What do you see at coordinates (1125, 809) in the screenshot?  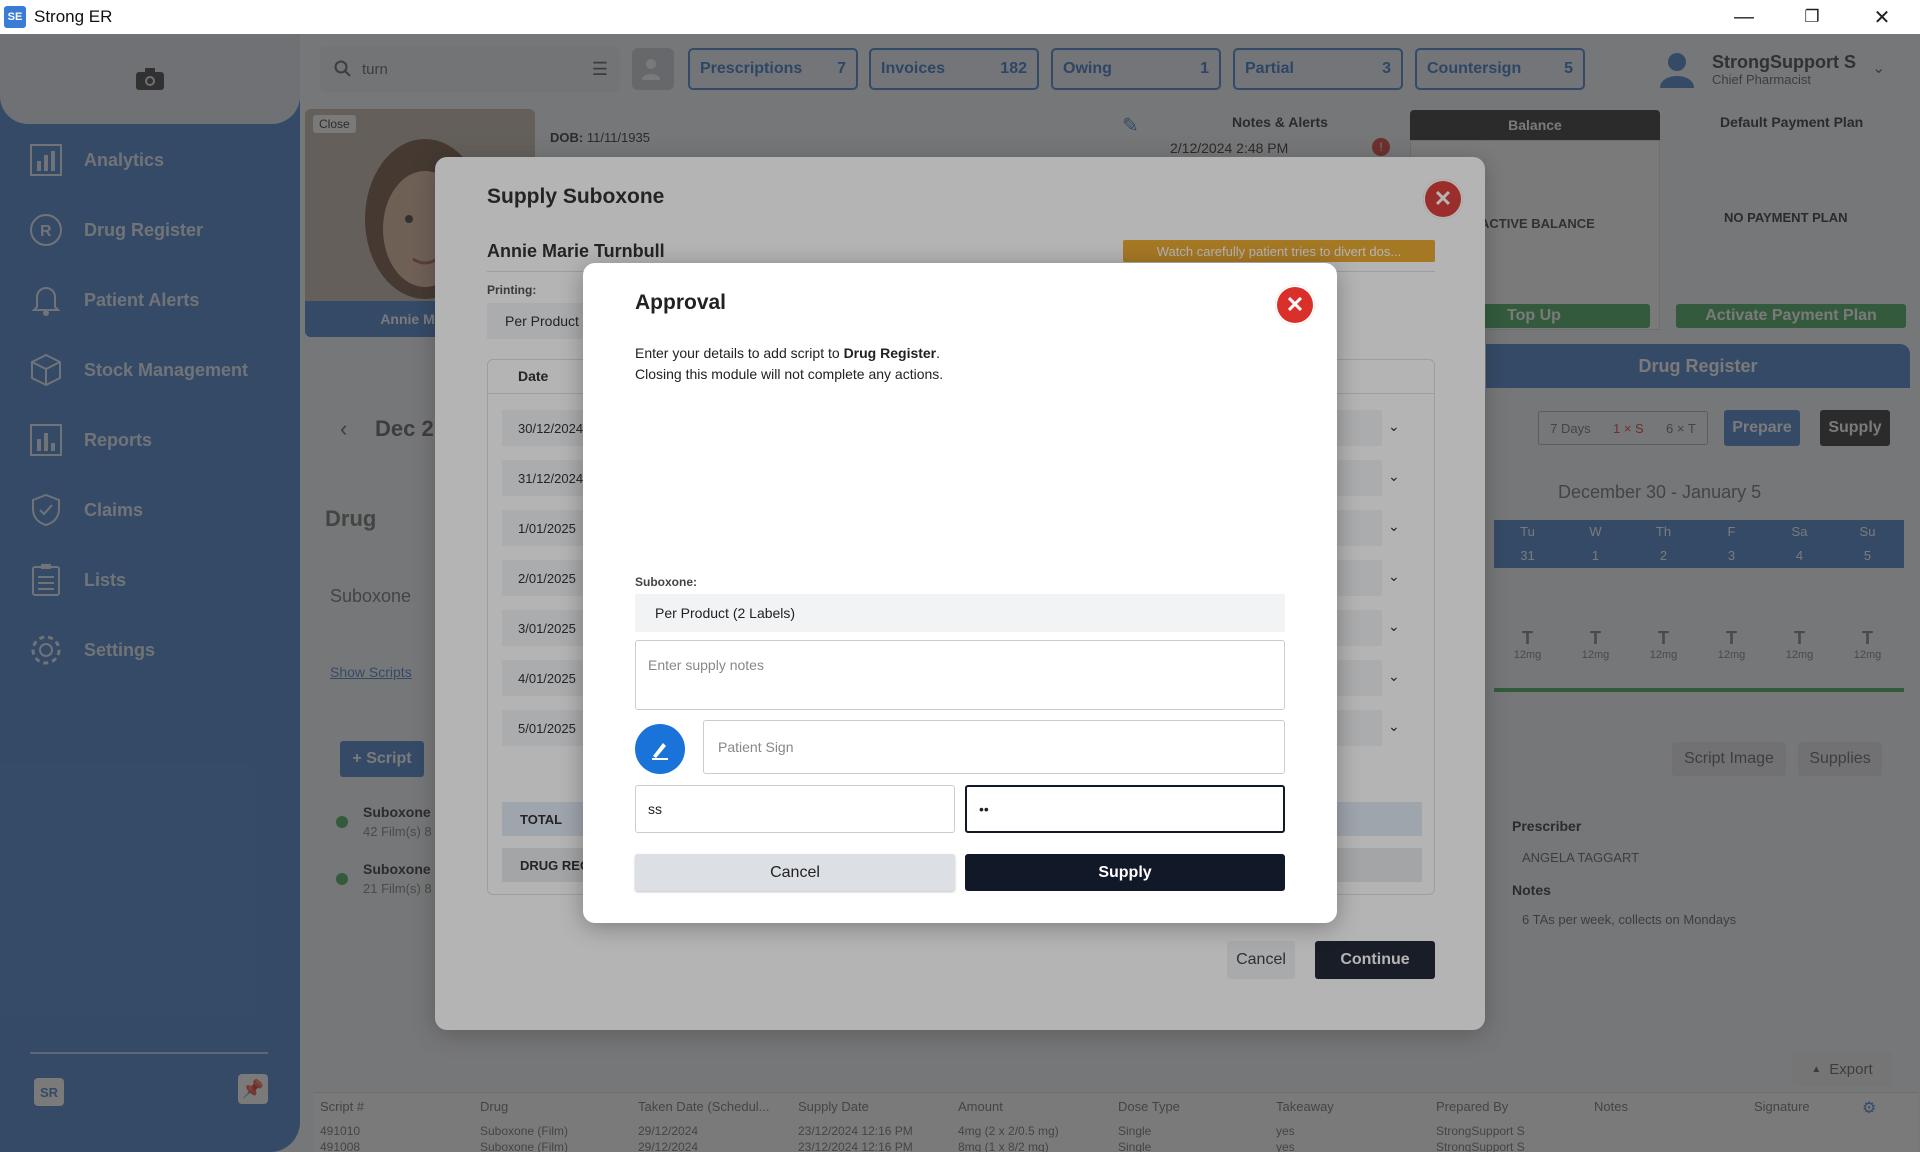 I see `password-input: ••` at bounding box center [1125, 809].